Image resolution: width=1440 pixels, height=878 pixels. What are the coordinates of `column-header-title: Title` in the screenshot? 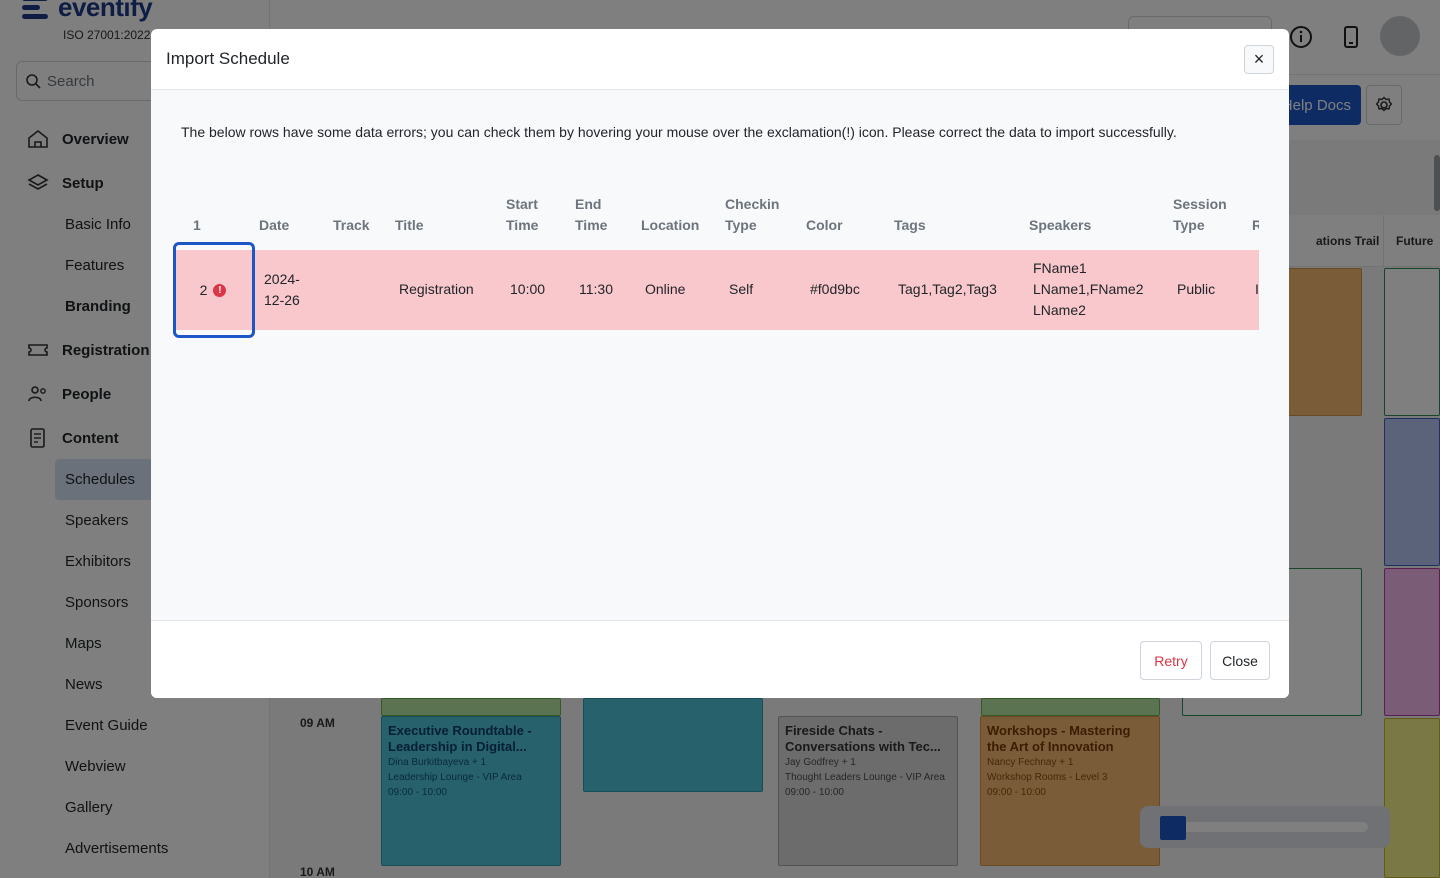 It's located at (409, 225).